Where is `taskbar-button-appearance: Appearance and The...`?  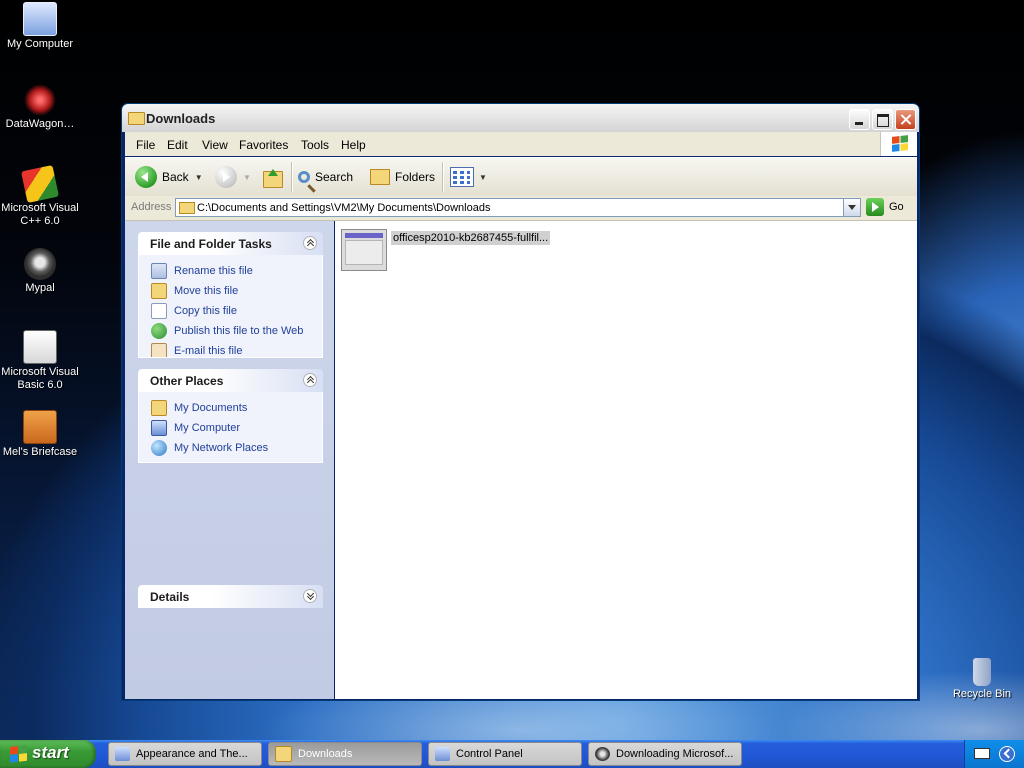
taskbar-button-appearance: Appearance and The... is located at coordinates (185, 754).